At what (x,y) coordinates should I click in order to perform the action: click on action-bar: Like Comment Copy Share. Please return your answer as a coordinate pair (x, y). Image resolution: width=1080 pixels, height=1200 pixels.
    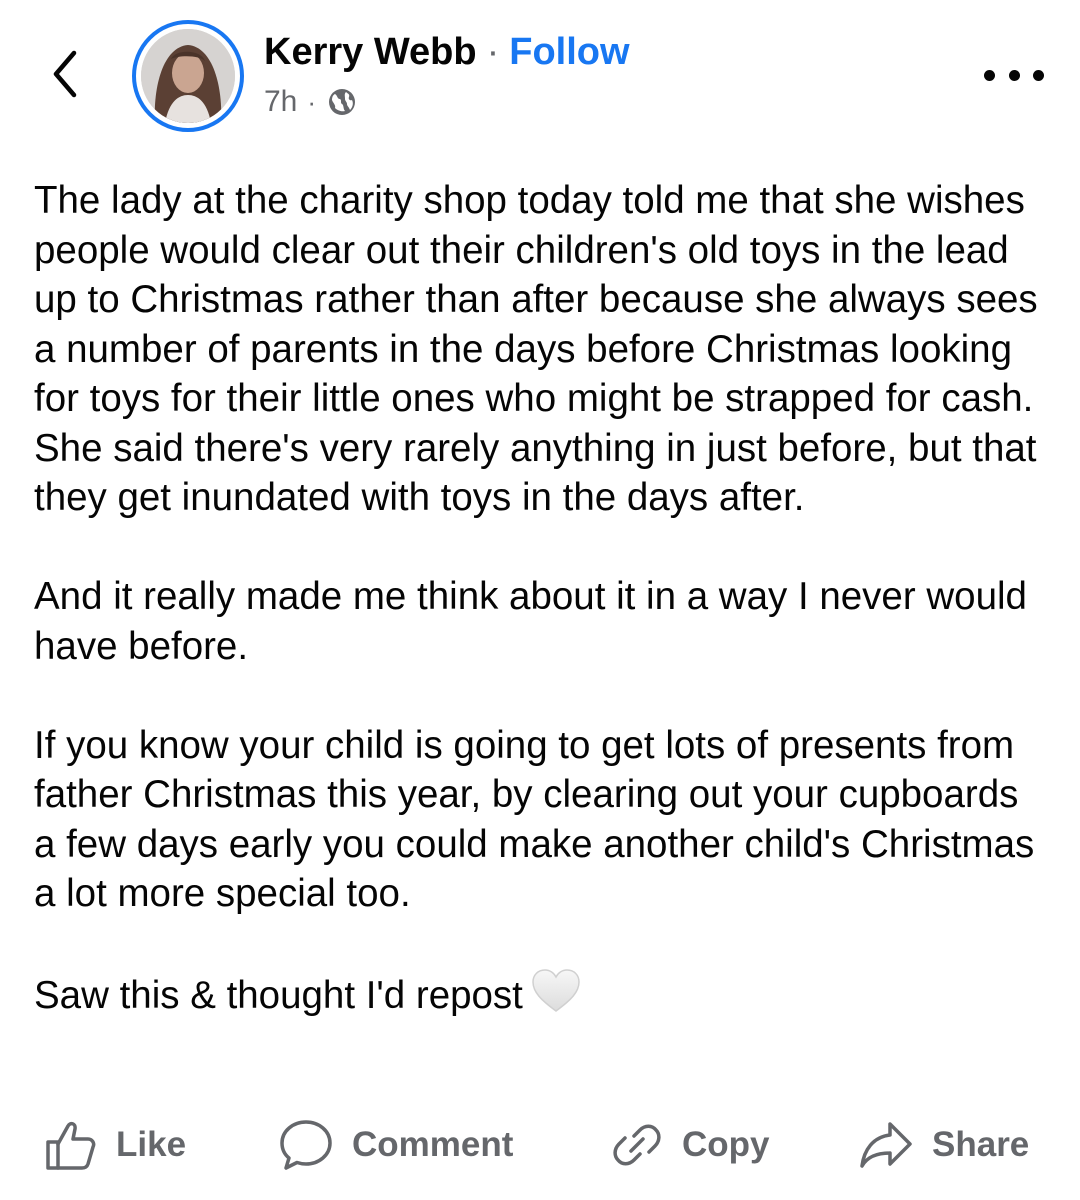
    Looking at the image, I should click on (540, 1145).